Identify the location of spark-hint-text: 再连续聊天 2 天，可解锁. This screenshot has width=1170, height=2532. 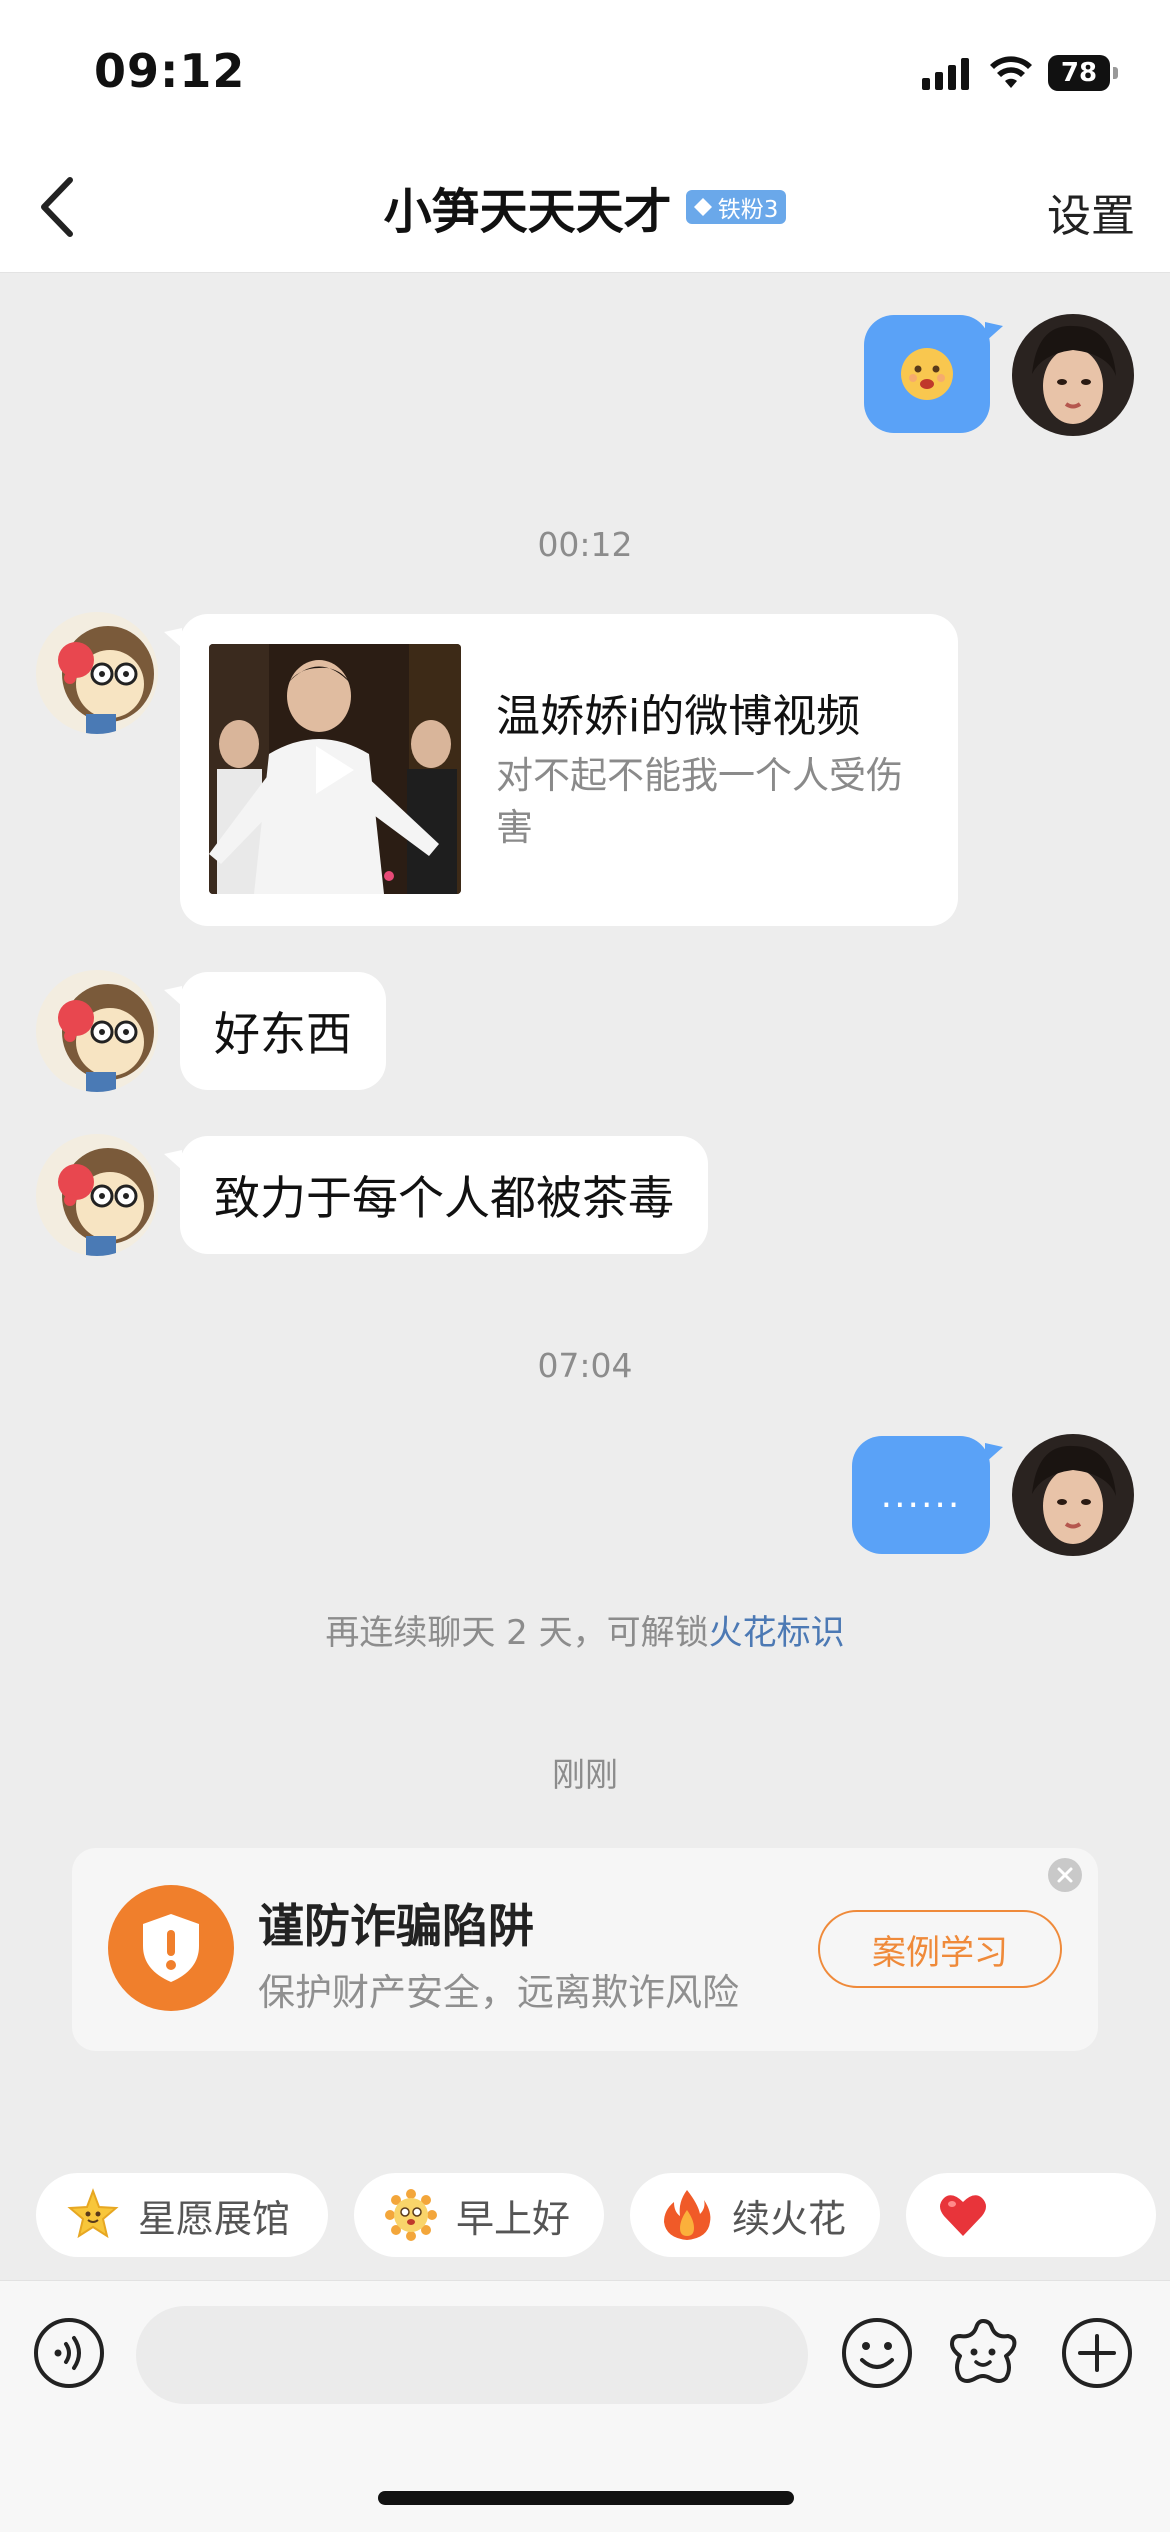
(517, 1633).